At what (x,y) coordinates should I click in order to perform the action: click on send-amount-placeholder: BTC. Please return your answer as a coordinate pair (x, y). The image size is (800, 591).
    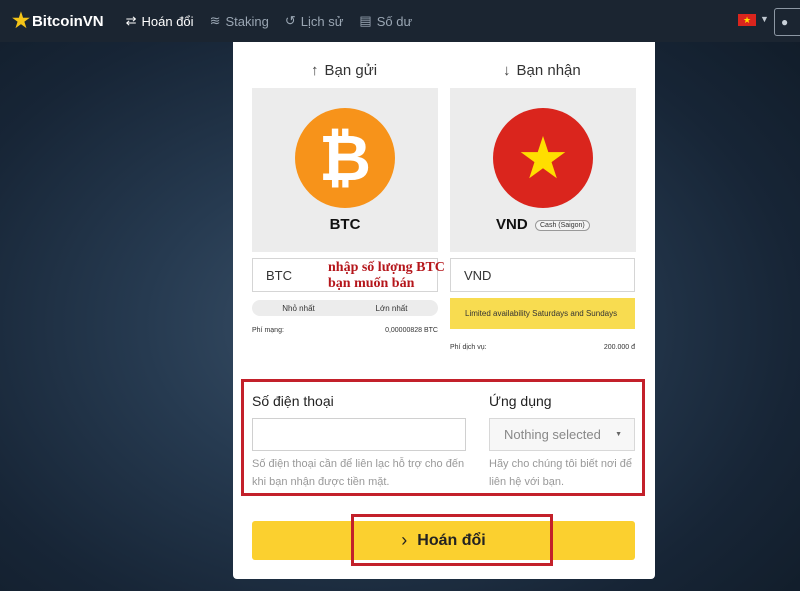
    Looking at the image, I should click on (279, 275).